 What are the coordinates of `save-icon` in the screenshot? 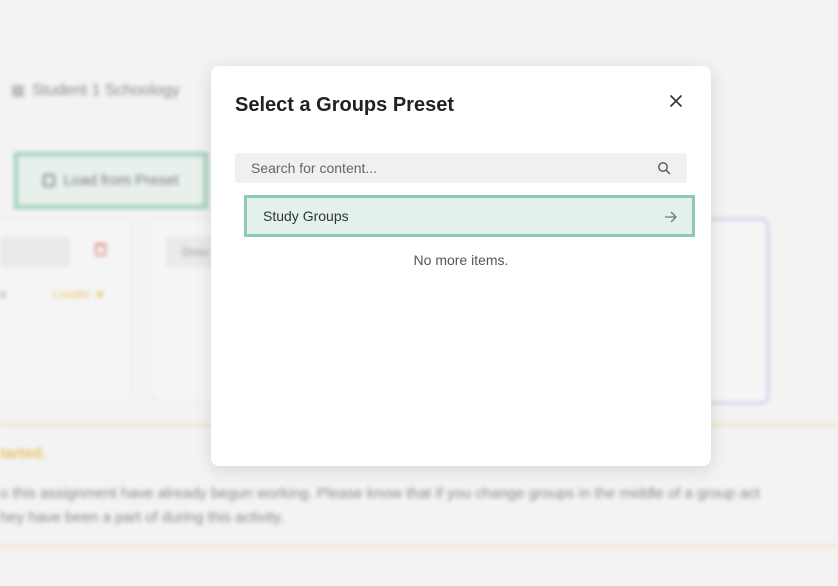 It's located at (49, 180).